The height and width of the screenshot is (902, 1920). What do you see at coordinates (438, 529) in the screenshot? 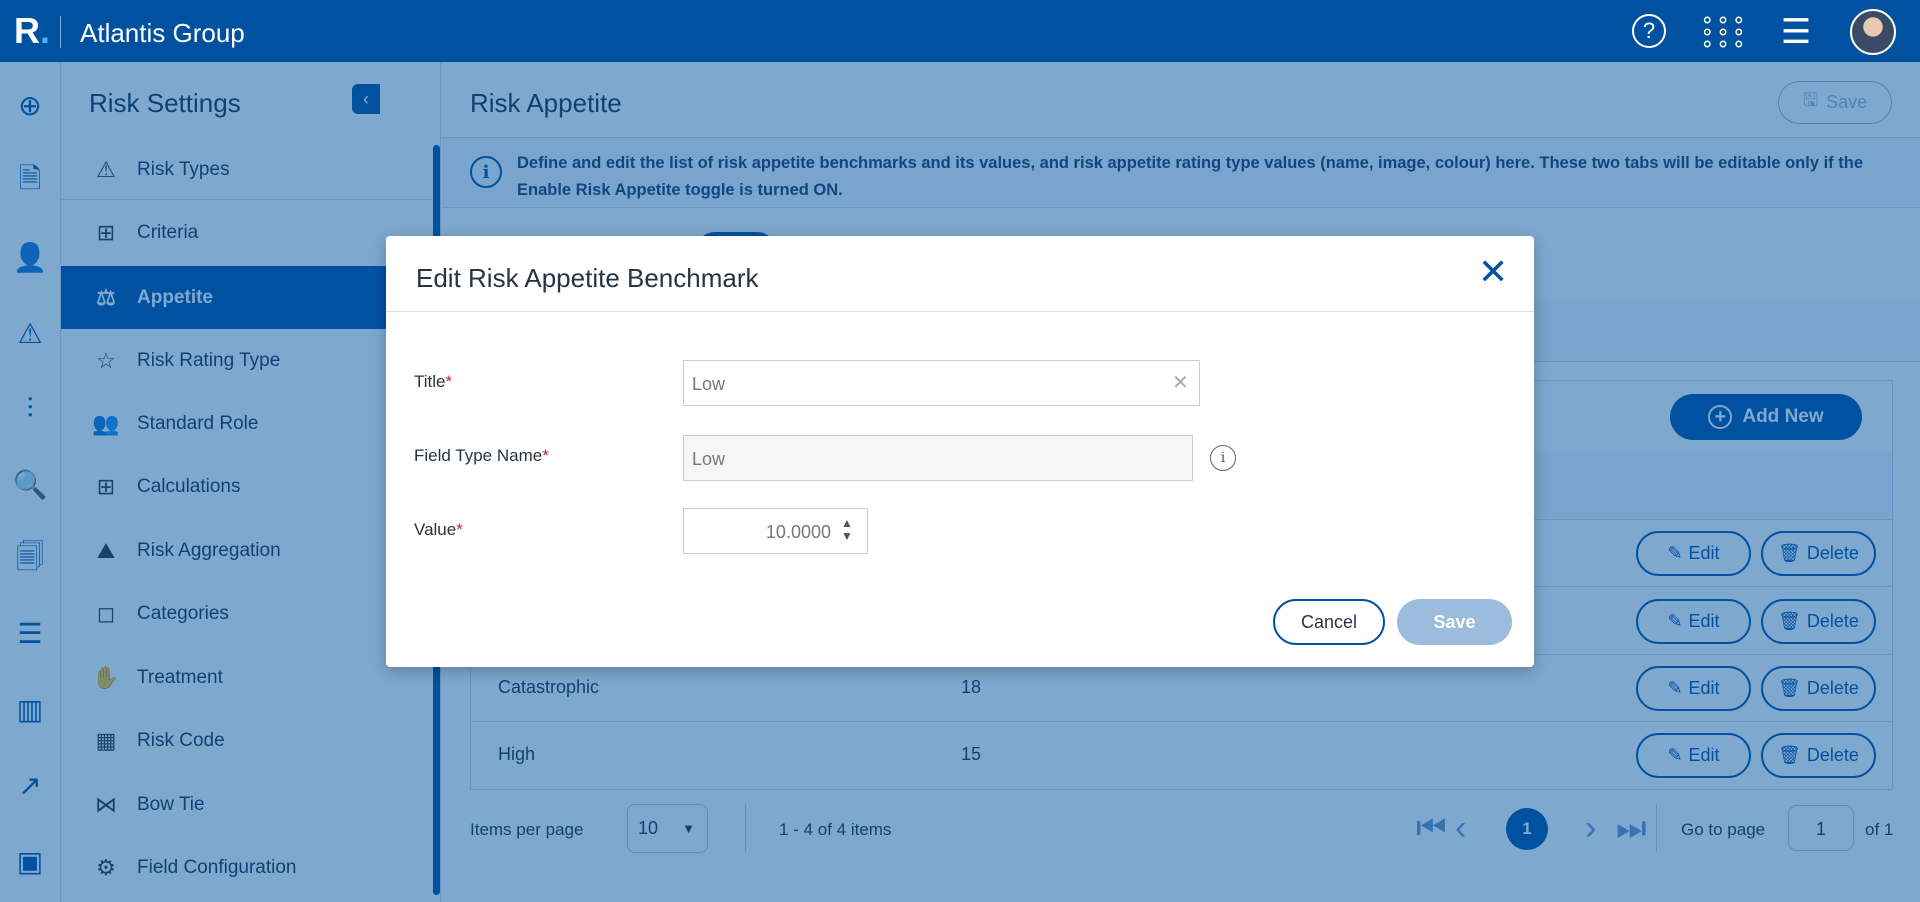
I see `value-label: Value*` at bounding box center [438, 529].